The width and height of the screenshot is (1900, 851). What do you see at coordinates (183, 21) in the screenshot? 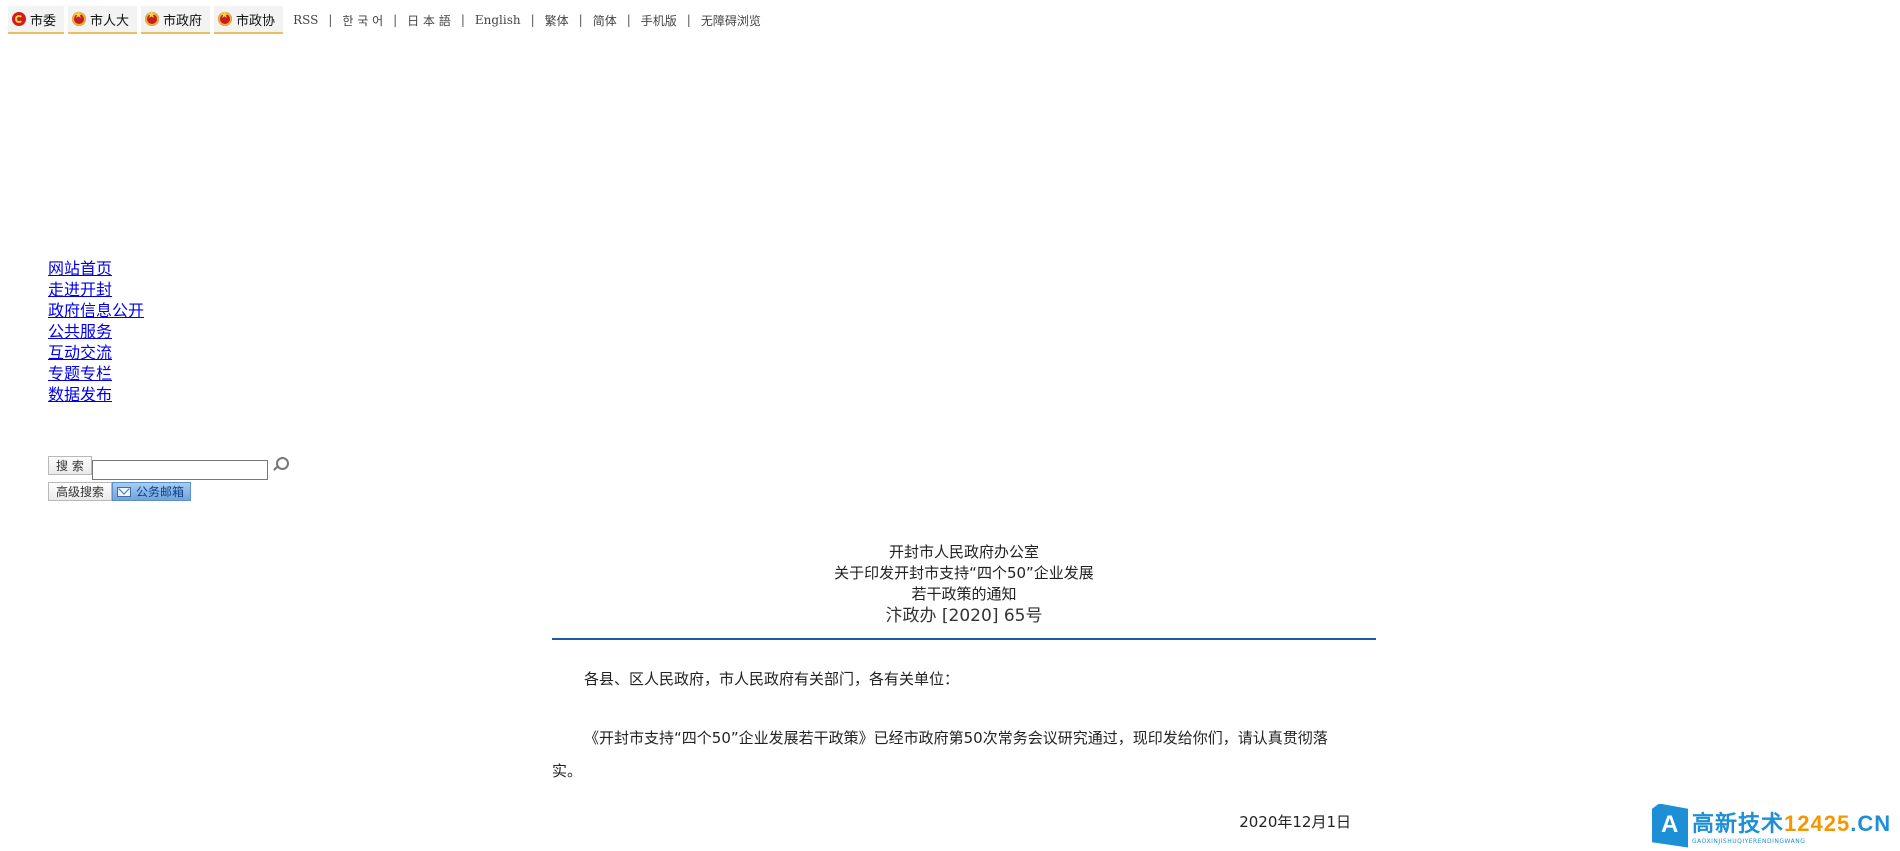
I see `tab-label: 市政府` at bounding box center [183, 21].